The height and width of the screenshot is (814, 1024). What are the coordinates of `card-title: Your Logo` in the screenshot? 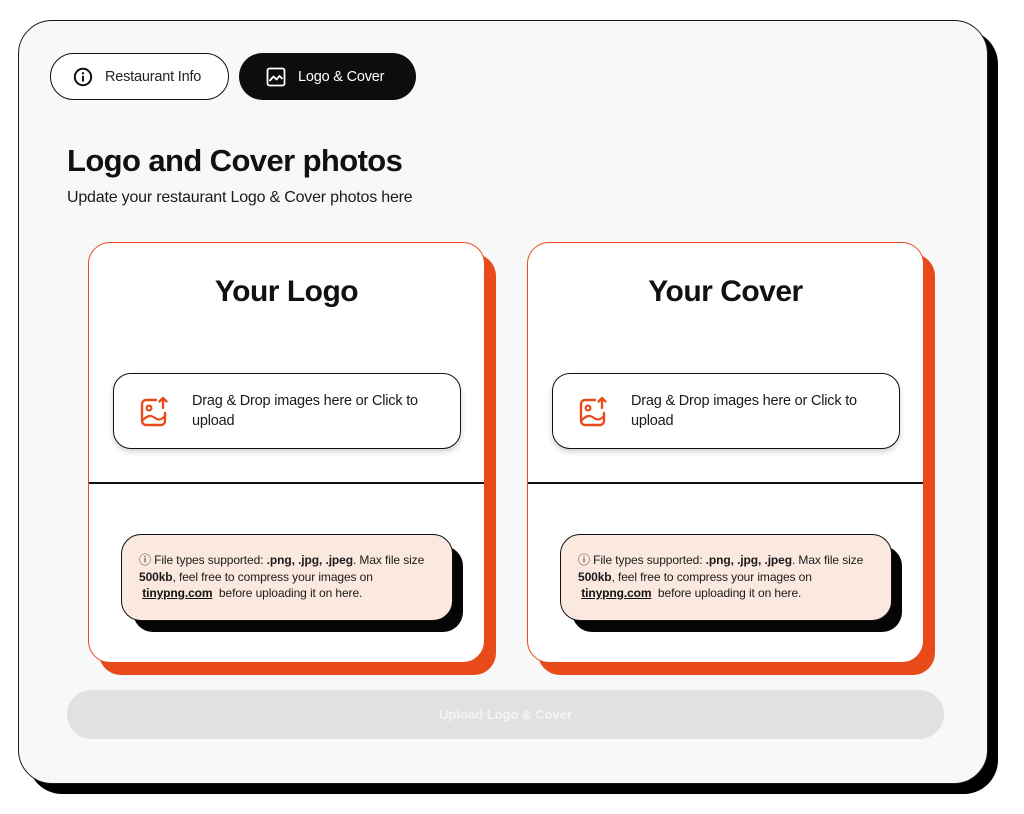 It's located at (286, 291).